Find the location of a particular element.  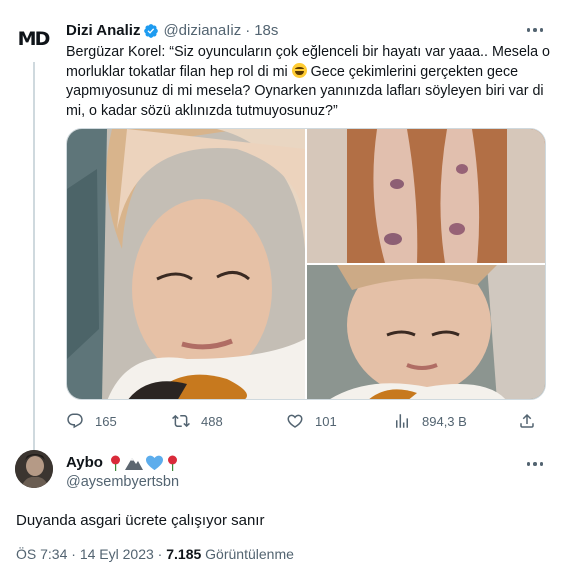

blue-heart-icon is located at coordinates (154, 462).